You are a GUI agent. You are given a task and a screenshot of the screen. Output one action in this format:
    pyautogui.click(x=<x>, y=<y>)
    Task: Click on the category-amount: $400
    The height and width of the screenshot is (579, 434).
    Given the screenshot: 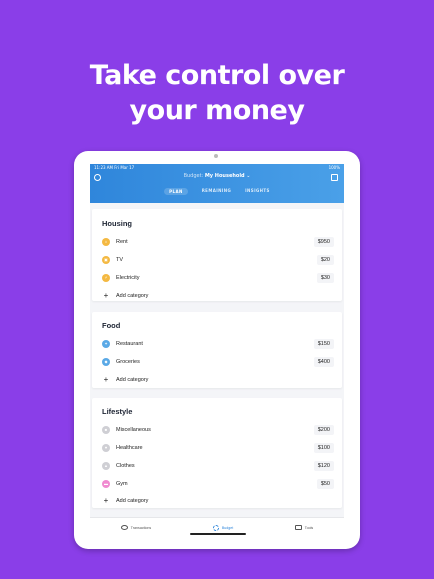 What is the action you would take?
    pyautogui.click(x=323, y=362)
    